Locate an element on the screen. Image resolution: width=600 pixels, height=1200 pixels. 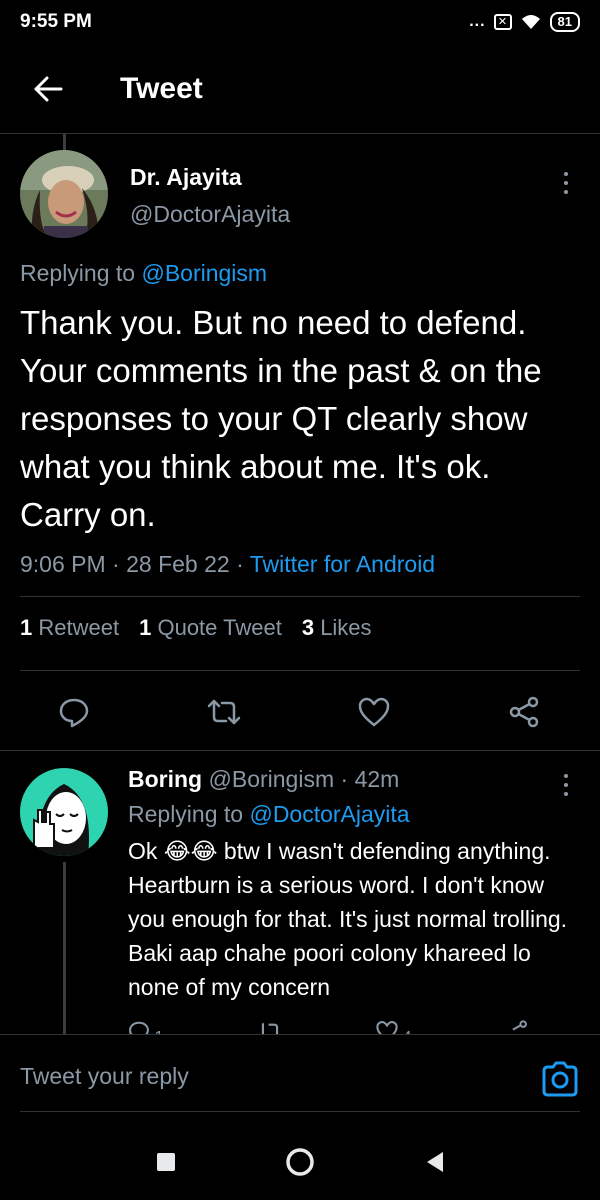
reply-share-button is located at coordinates (517, 1027).